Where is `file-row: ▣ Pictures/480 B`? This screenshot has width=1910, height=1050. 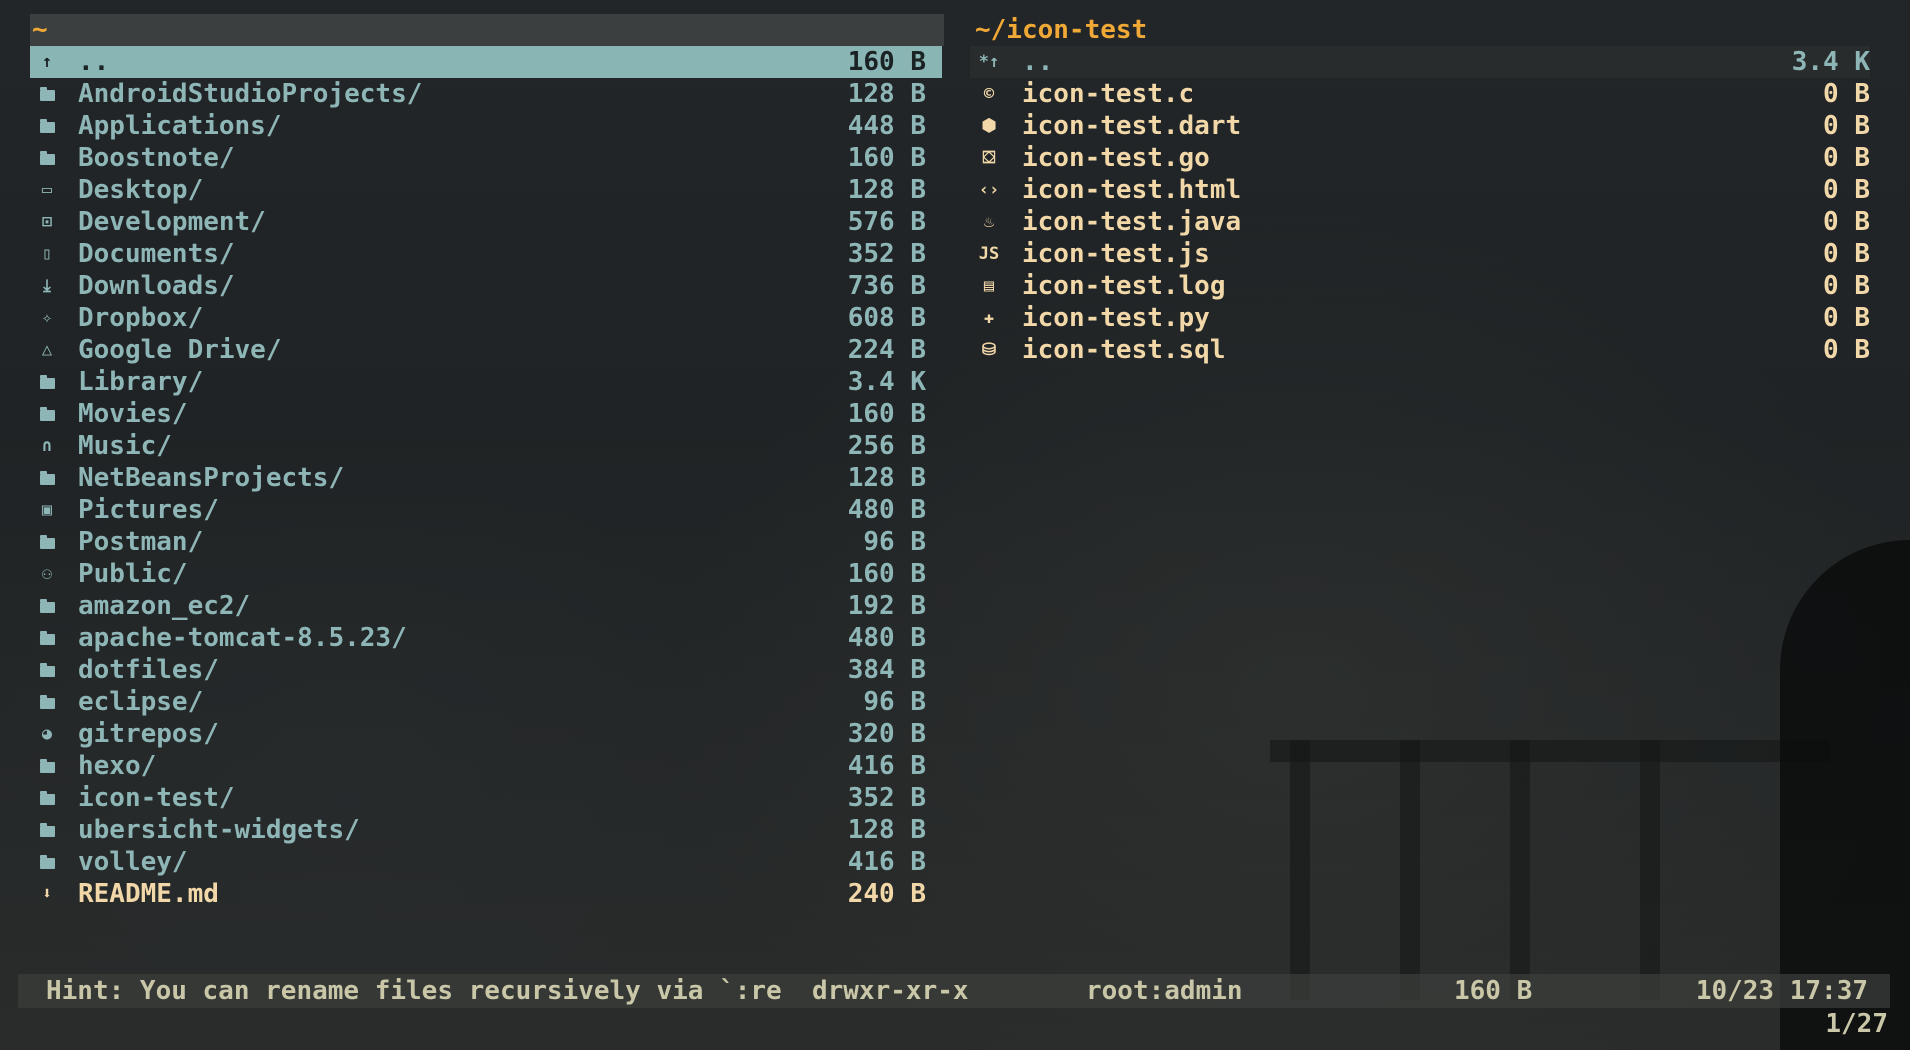 file-row: ▣ Pictures/480 B is located at coordinates (486, 510).